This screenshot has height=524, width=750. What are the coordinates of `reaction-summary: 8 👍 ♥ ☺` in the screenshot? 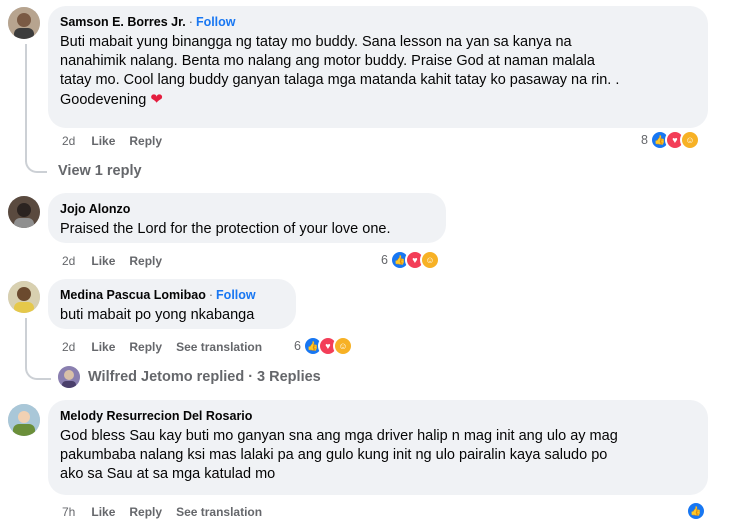 It's located at (670, 140).